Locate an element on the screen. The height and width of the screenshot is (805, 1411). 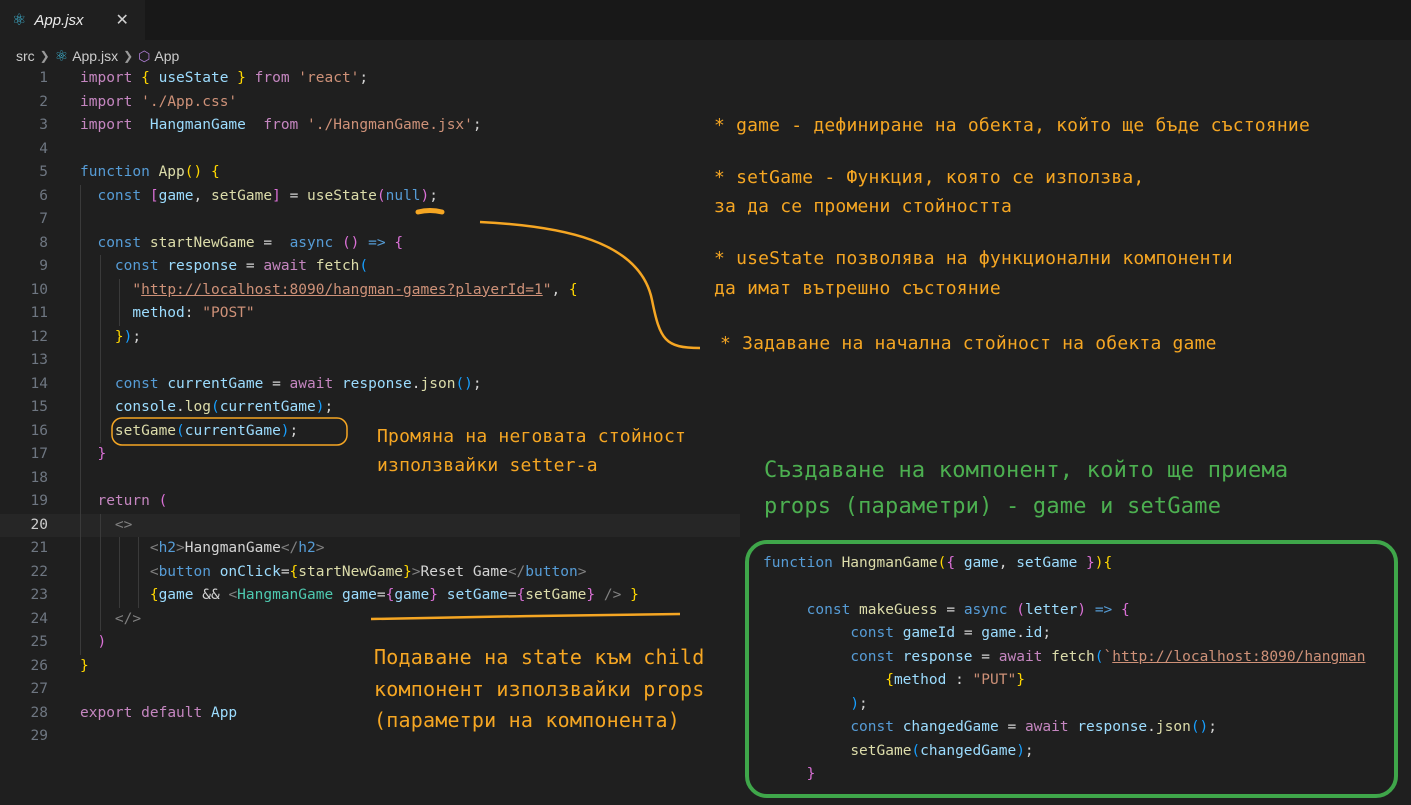
line-number: 4 is located at coordinates (43, 148).